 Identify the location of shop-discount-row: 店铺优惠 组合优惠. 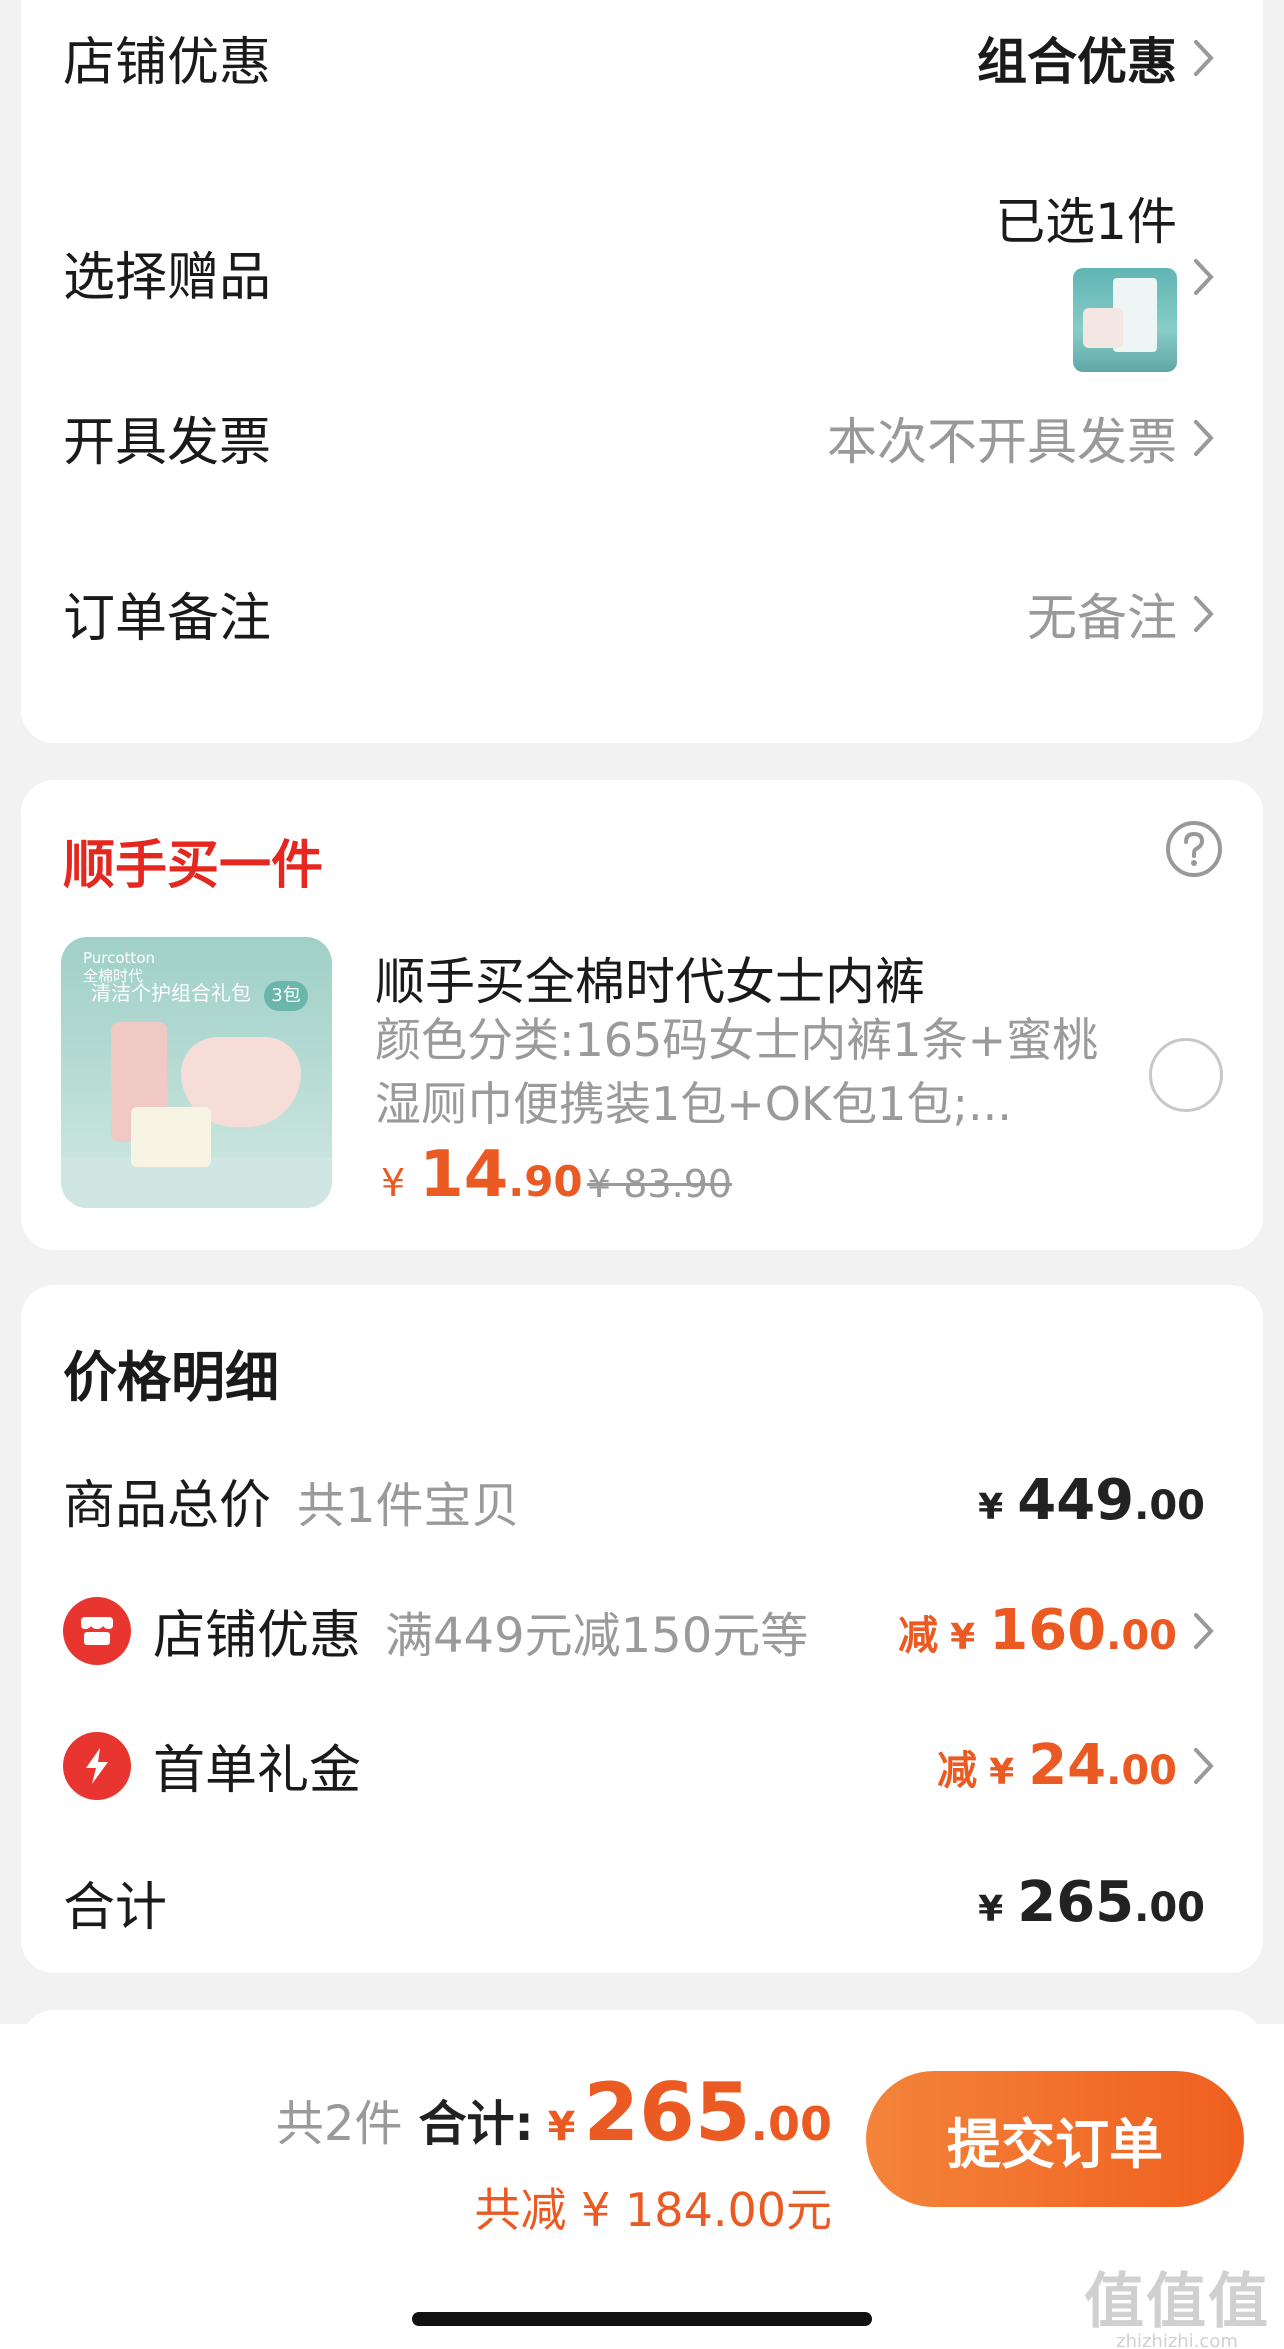
(643, 57).